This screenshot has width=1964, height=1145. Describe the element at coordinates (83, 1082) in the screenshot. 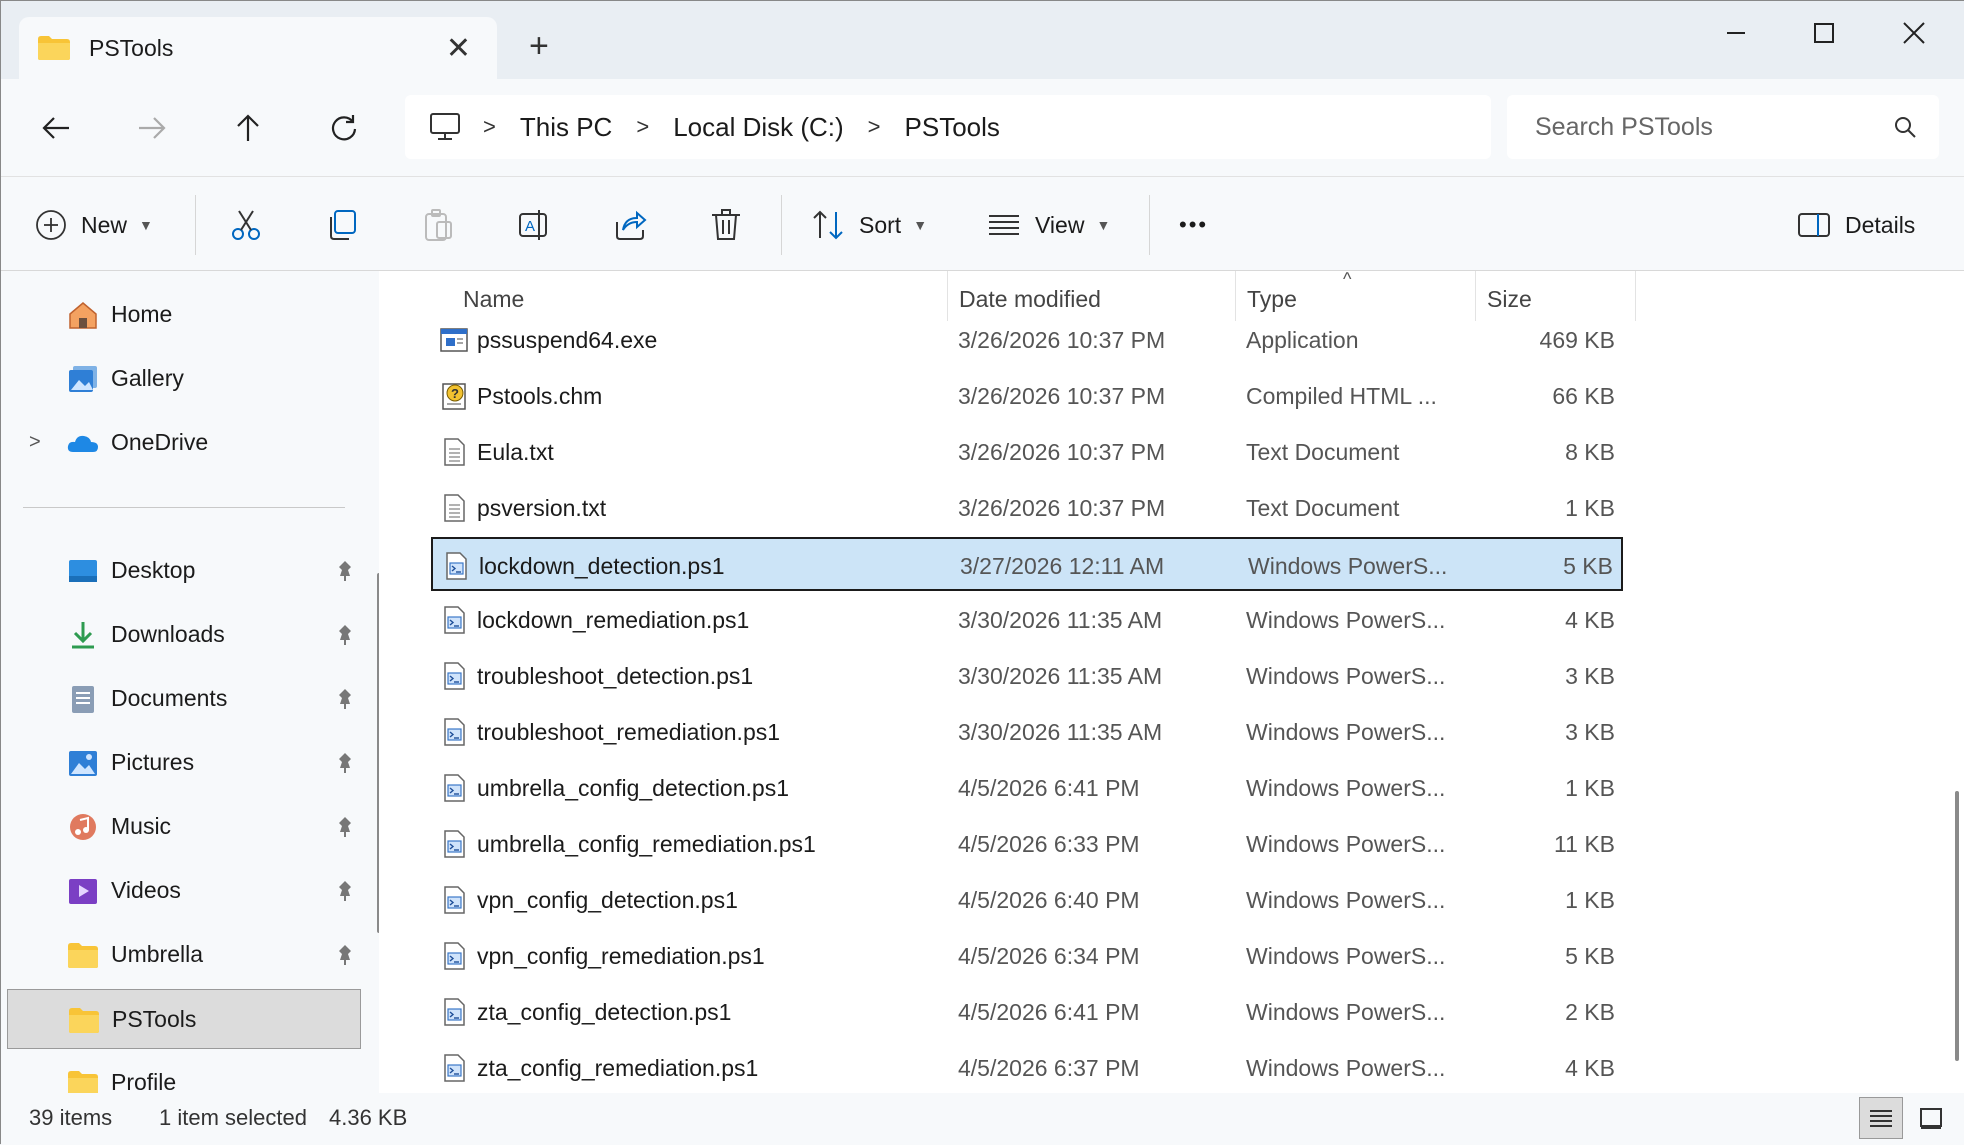

I see `folder-icon` at that location.